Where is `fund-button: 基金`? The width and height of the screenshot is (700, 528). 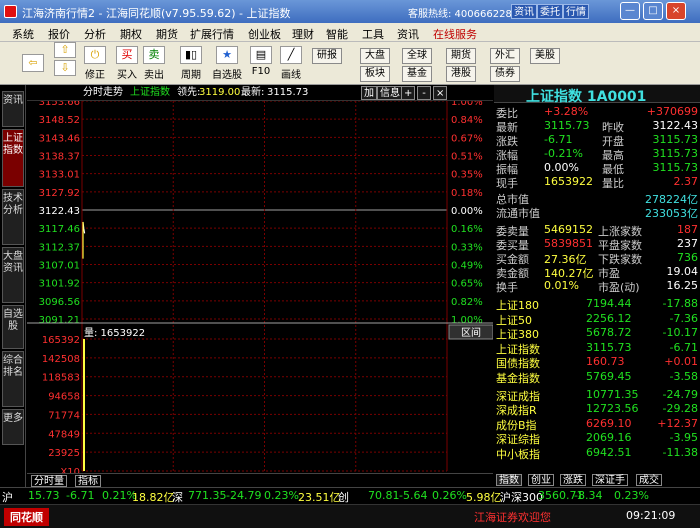 fund-button: 基金 is located at coordinates (417, 74).